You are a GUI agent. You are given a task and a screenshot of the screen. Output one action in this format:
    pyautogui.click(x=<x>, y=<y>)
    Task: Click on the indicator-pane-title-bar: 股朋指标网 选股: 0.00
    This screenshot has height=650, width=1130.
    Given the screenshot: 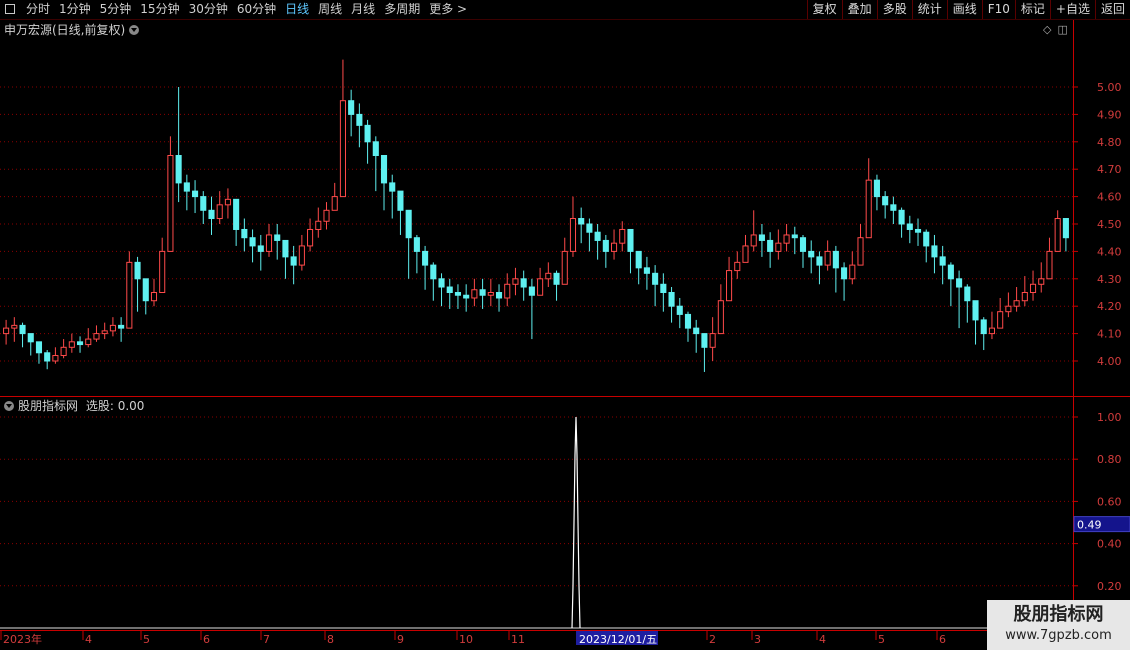 What is the action you would take?
    pyautogui.click(x=74, y=405)
    